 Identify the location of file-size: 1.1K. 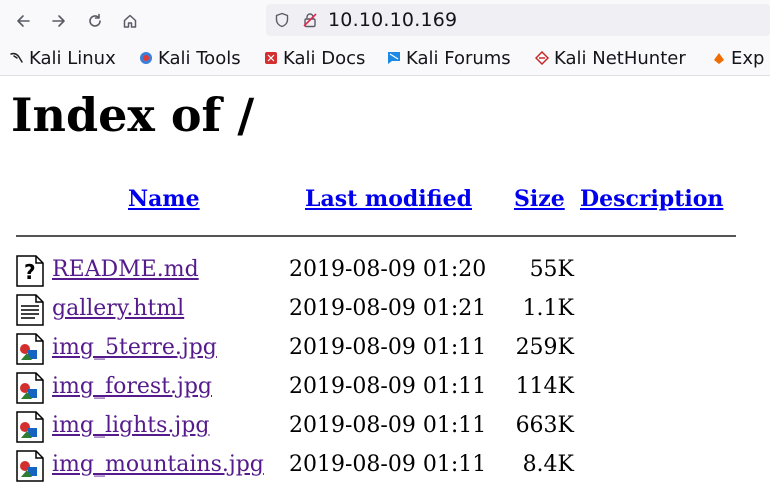
(548, 308).